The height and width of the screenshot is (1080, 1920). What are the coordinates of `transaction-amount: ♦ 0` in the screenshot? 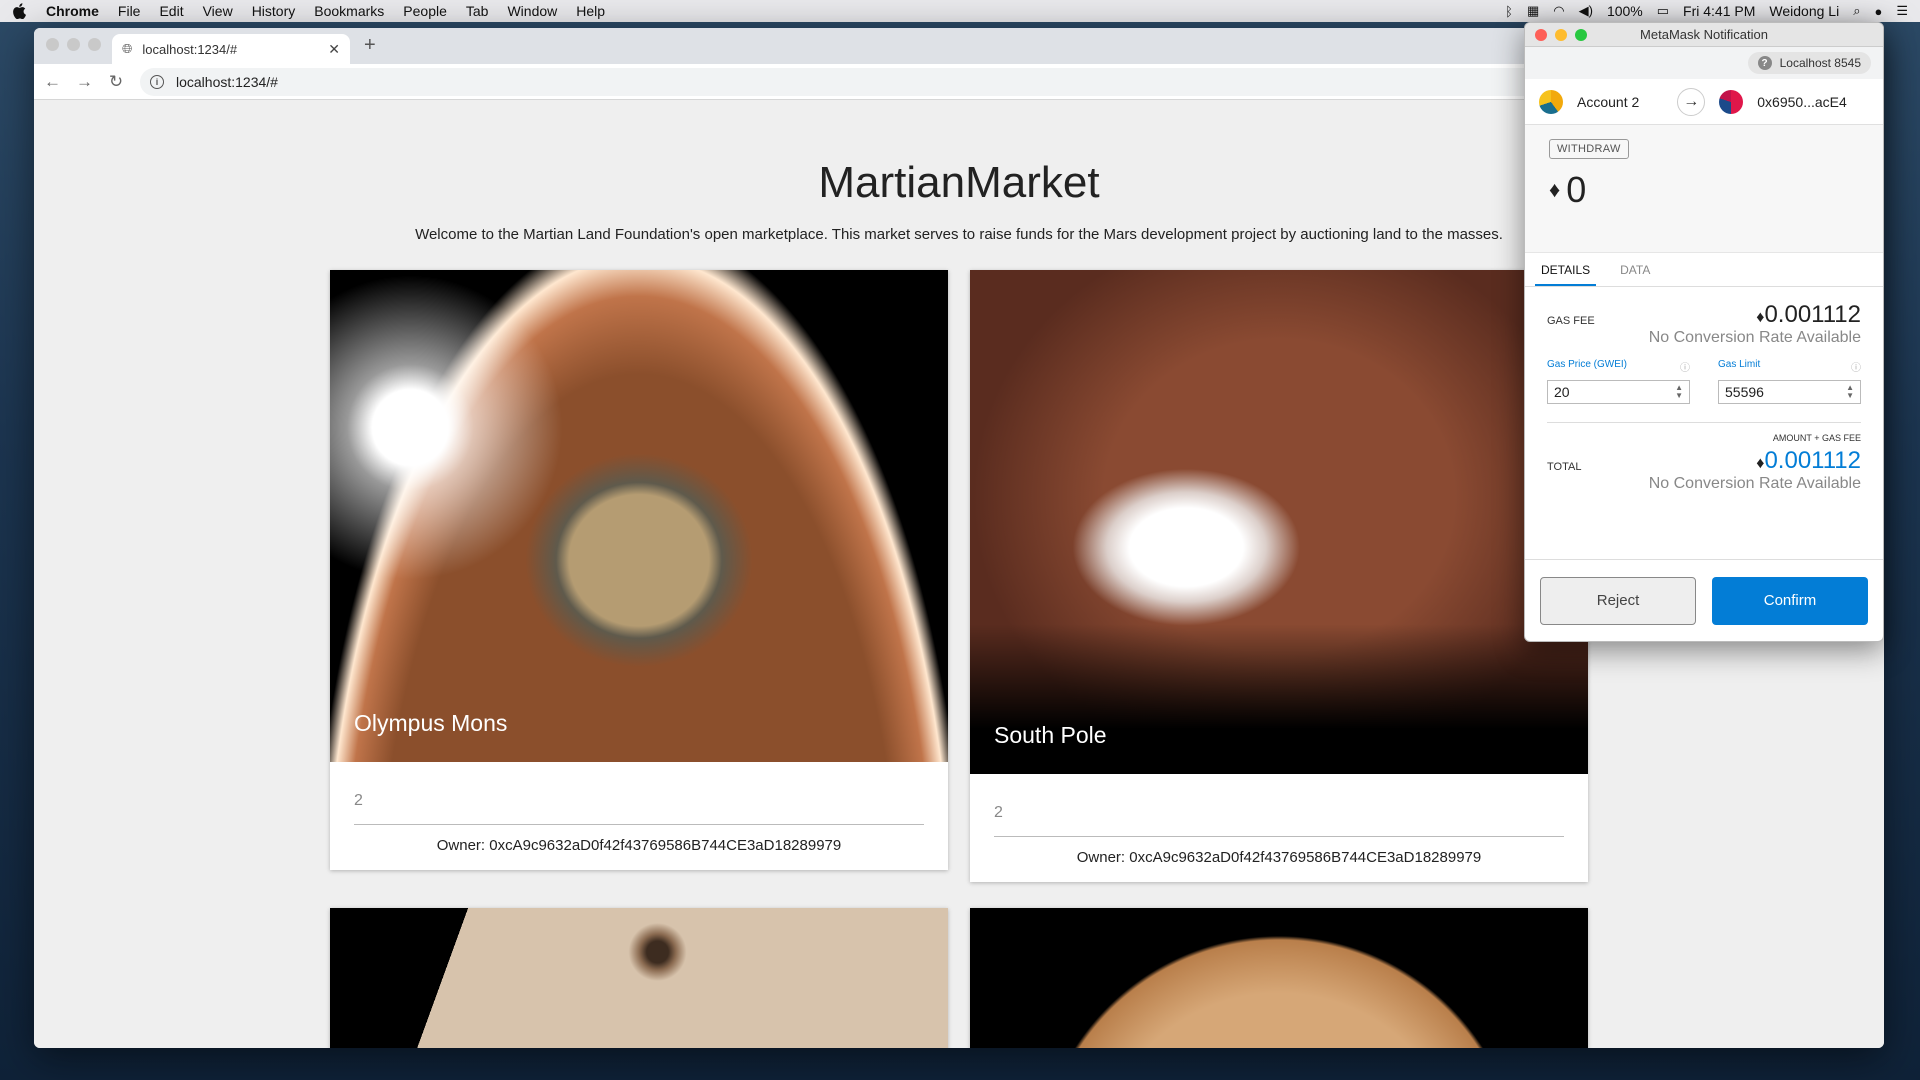 It's located at (1704, 190).